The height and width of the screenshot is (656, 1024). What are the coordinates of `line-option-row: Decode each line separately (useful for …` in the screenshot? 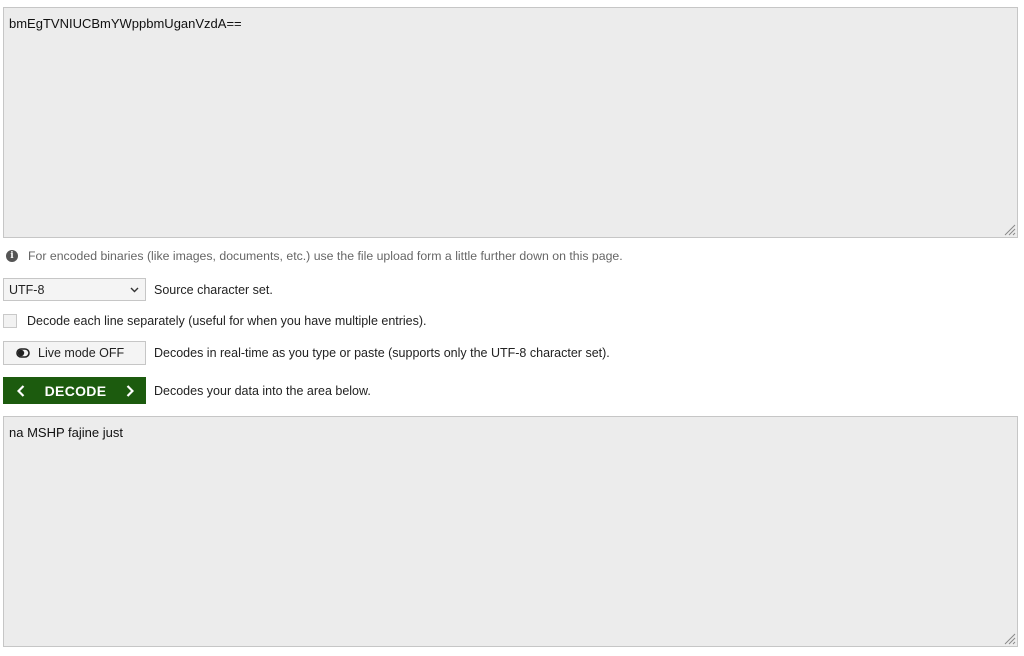 It's located at (215, 321).